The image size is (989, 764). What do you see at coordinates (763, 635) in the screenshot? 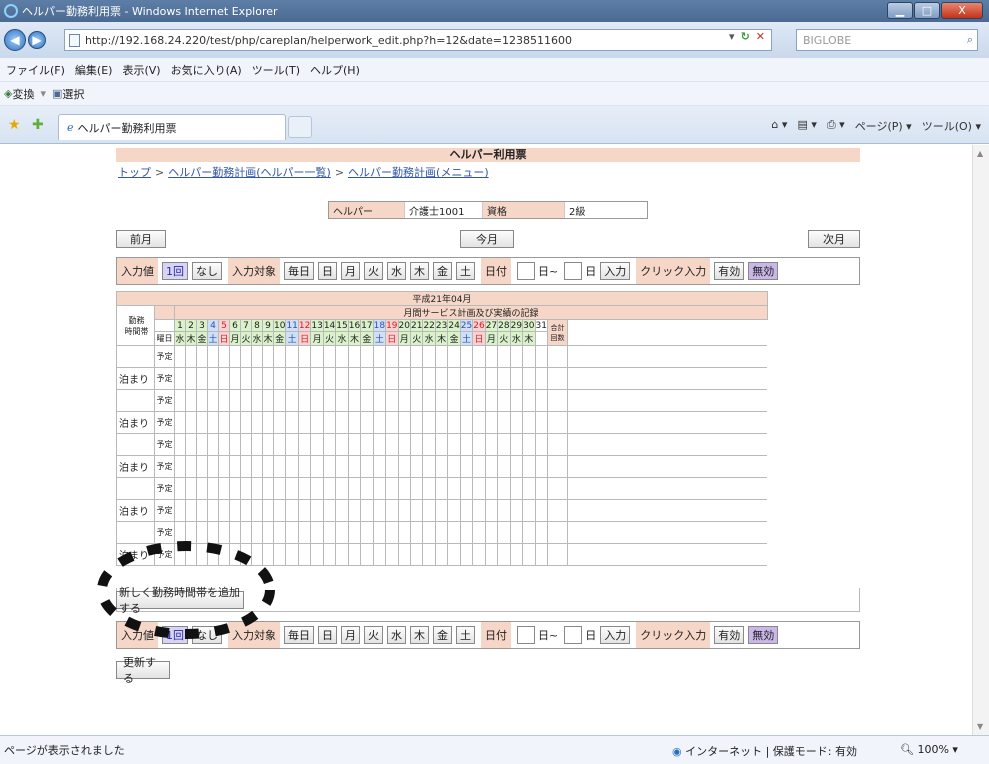
I see `disable-button: 無効` at bounding box center [763, 635].